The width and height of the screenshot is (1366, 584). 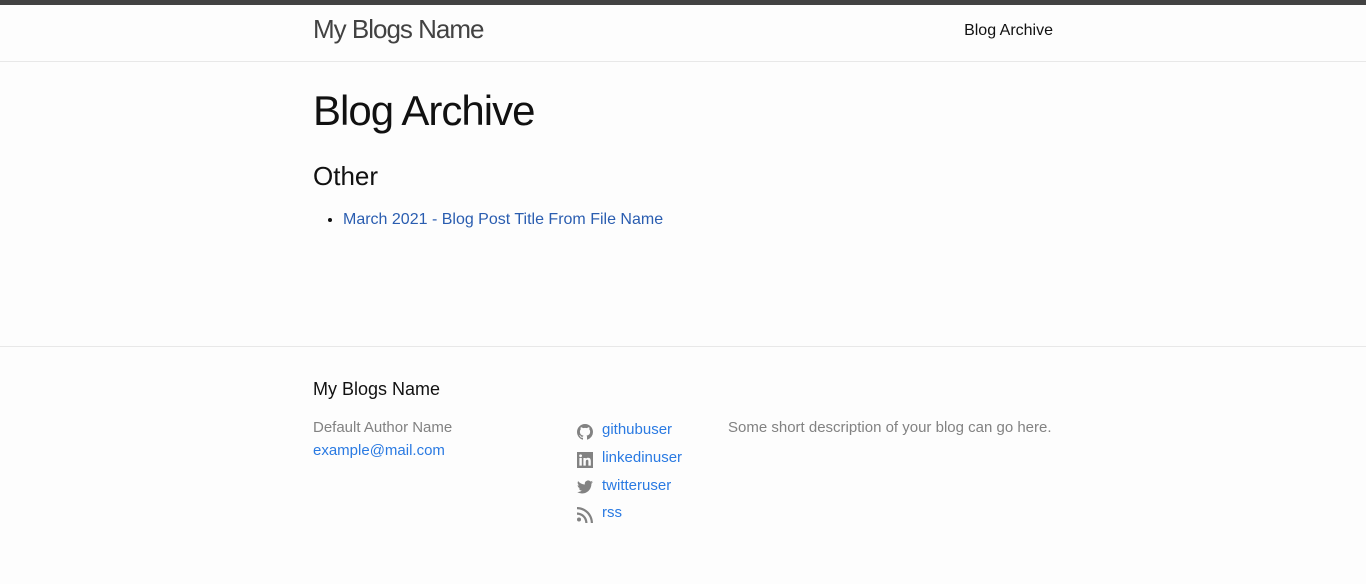 What do you see at coordinates (612, 512) in the screenshot?
I see `rss-link: rss` at bounding box center [612, 512].